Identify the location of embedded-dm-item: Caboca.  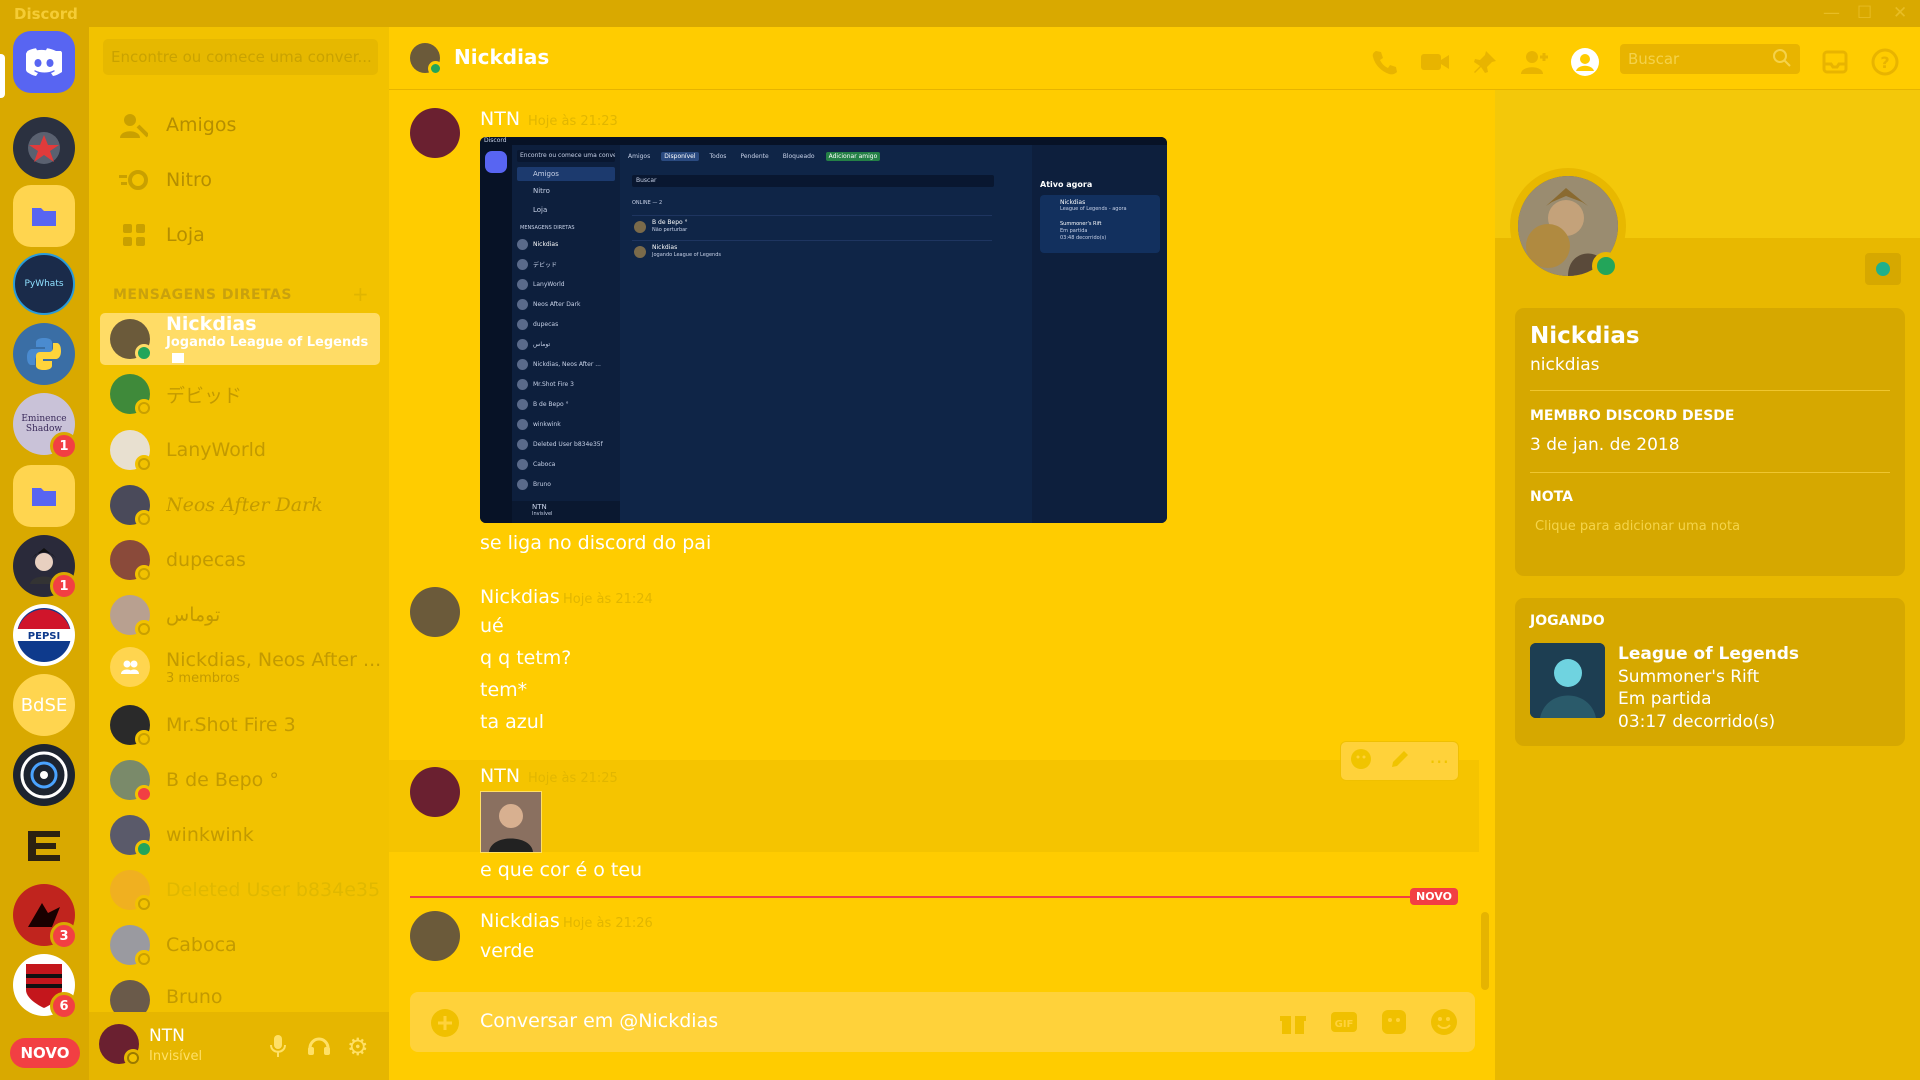
(567, 464).